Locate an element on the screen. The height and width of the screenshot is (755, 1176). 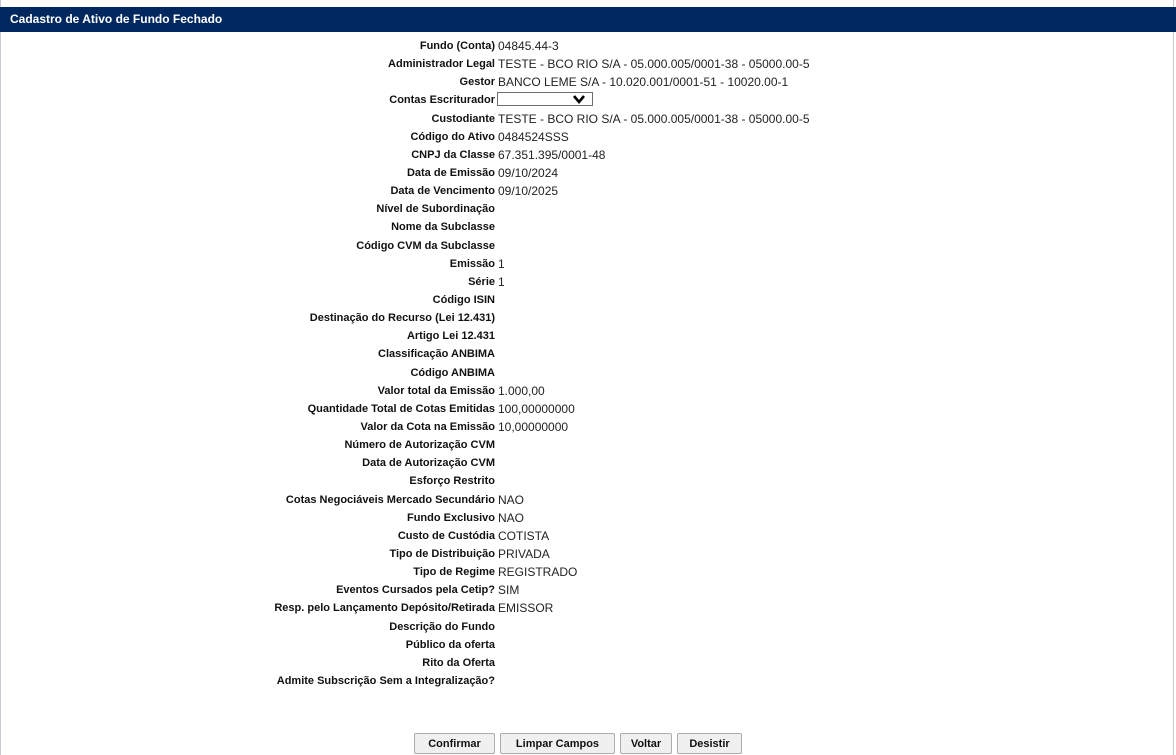
field-label: Data de Vencimento is located at coordinates (442, 191).